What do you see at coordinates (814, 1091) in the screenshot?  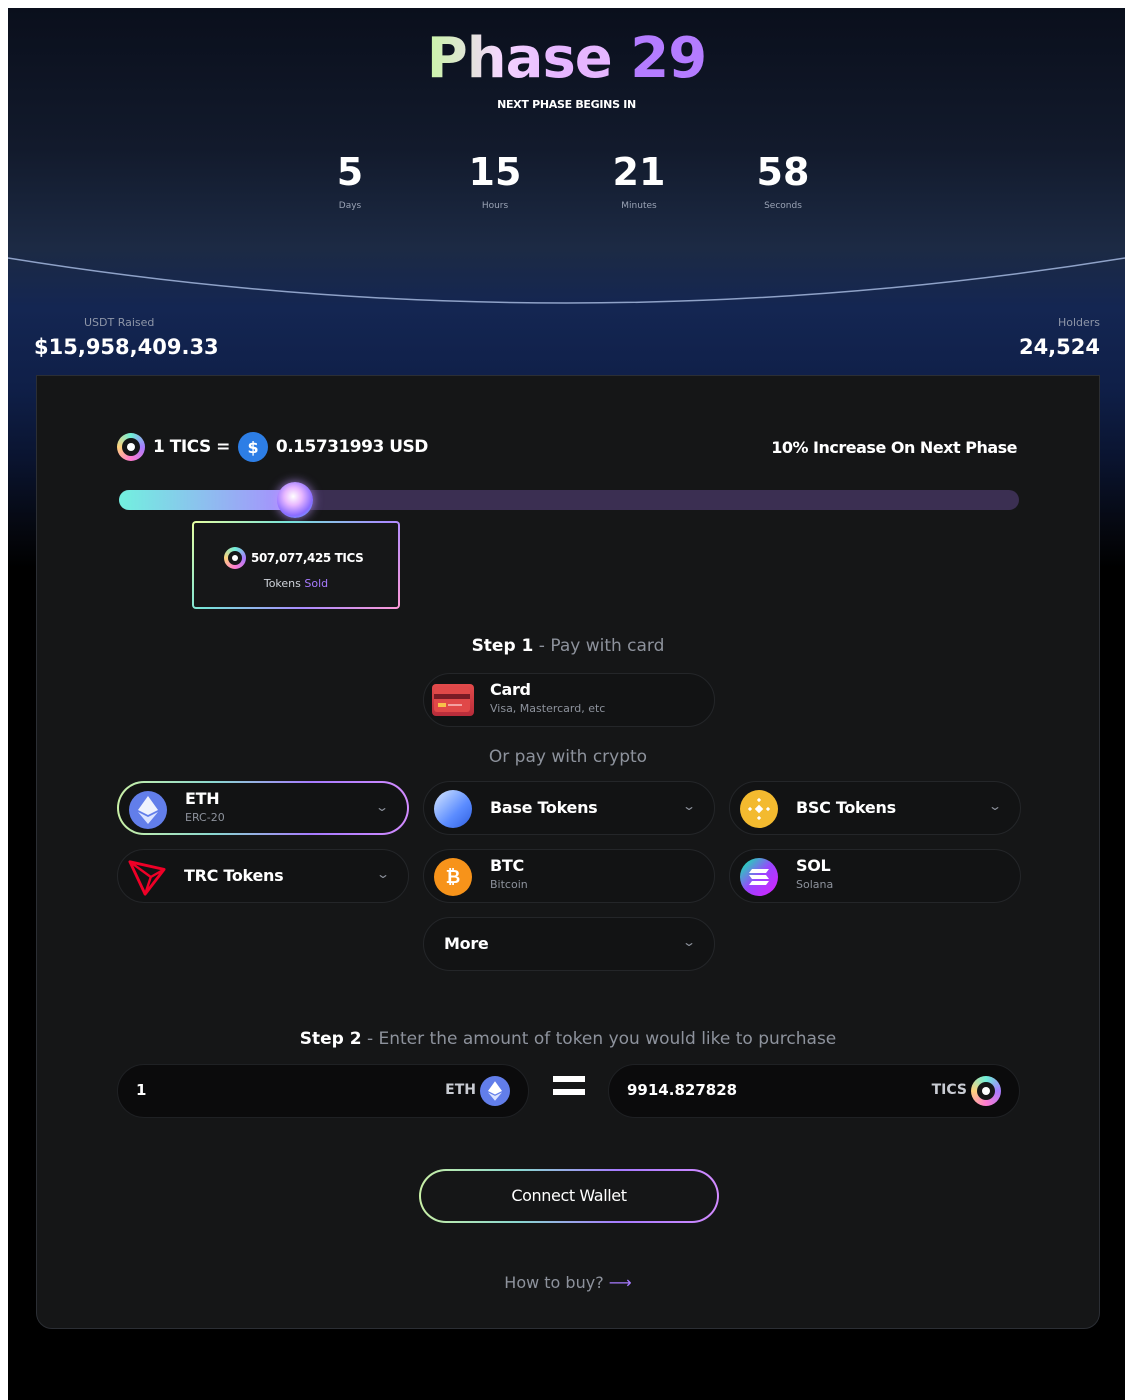 I see `receive-amount-input: 9914.827828 TICS` at bounding box center [814, 1091].